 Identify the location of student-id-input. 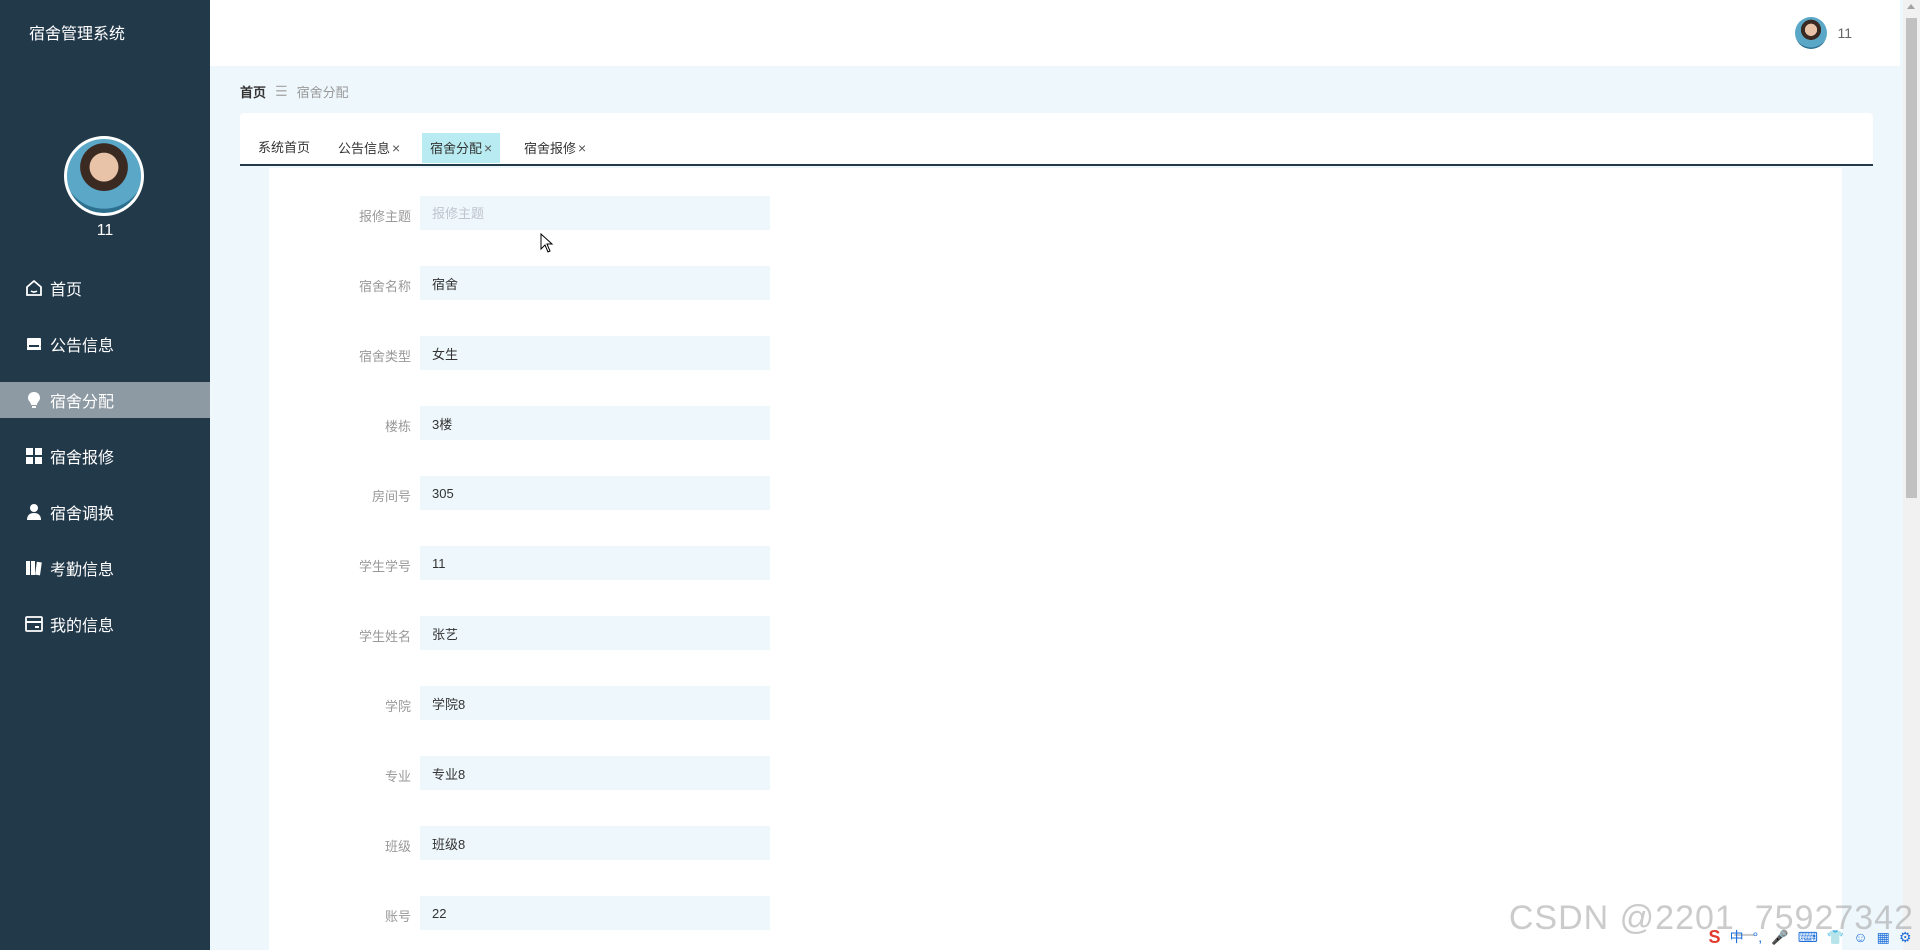
(595, 563).